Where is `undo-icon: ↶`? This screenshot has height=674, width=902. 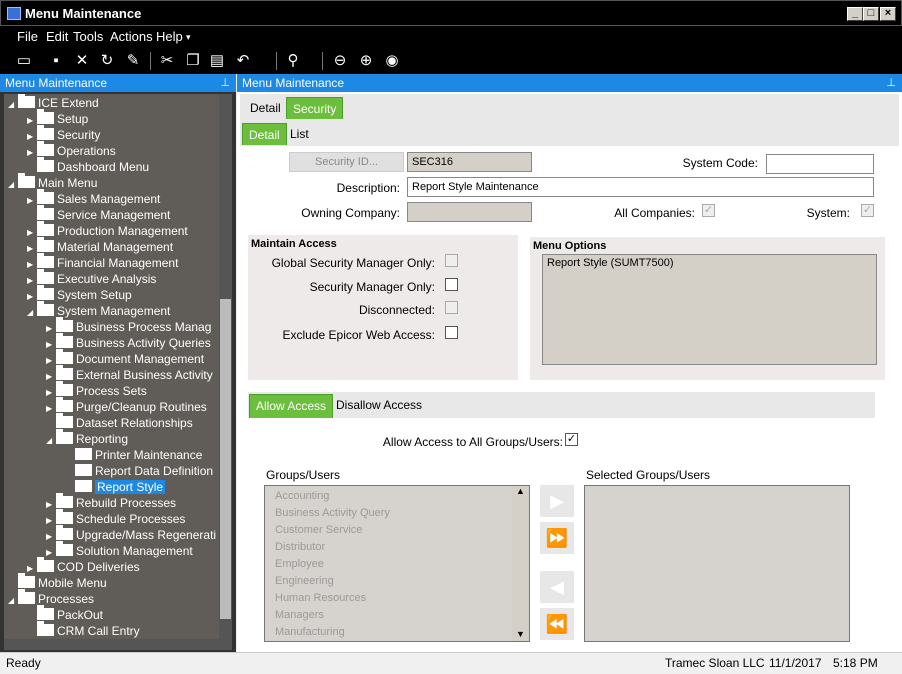
undo-icon: ↶ is located at coordinates (243, 61).